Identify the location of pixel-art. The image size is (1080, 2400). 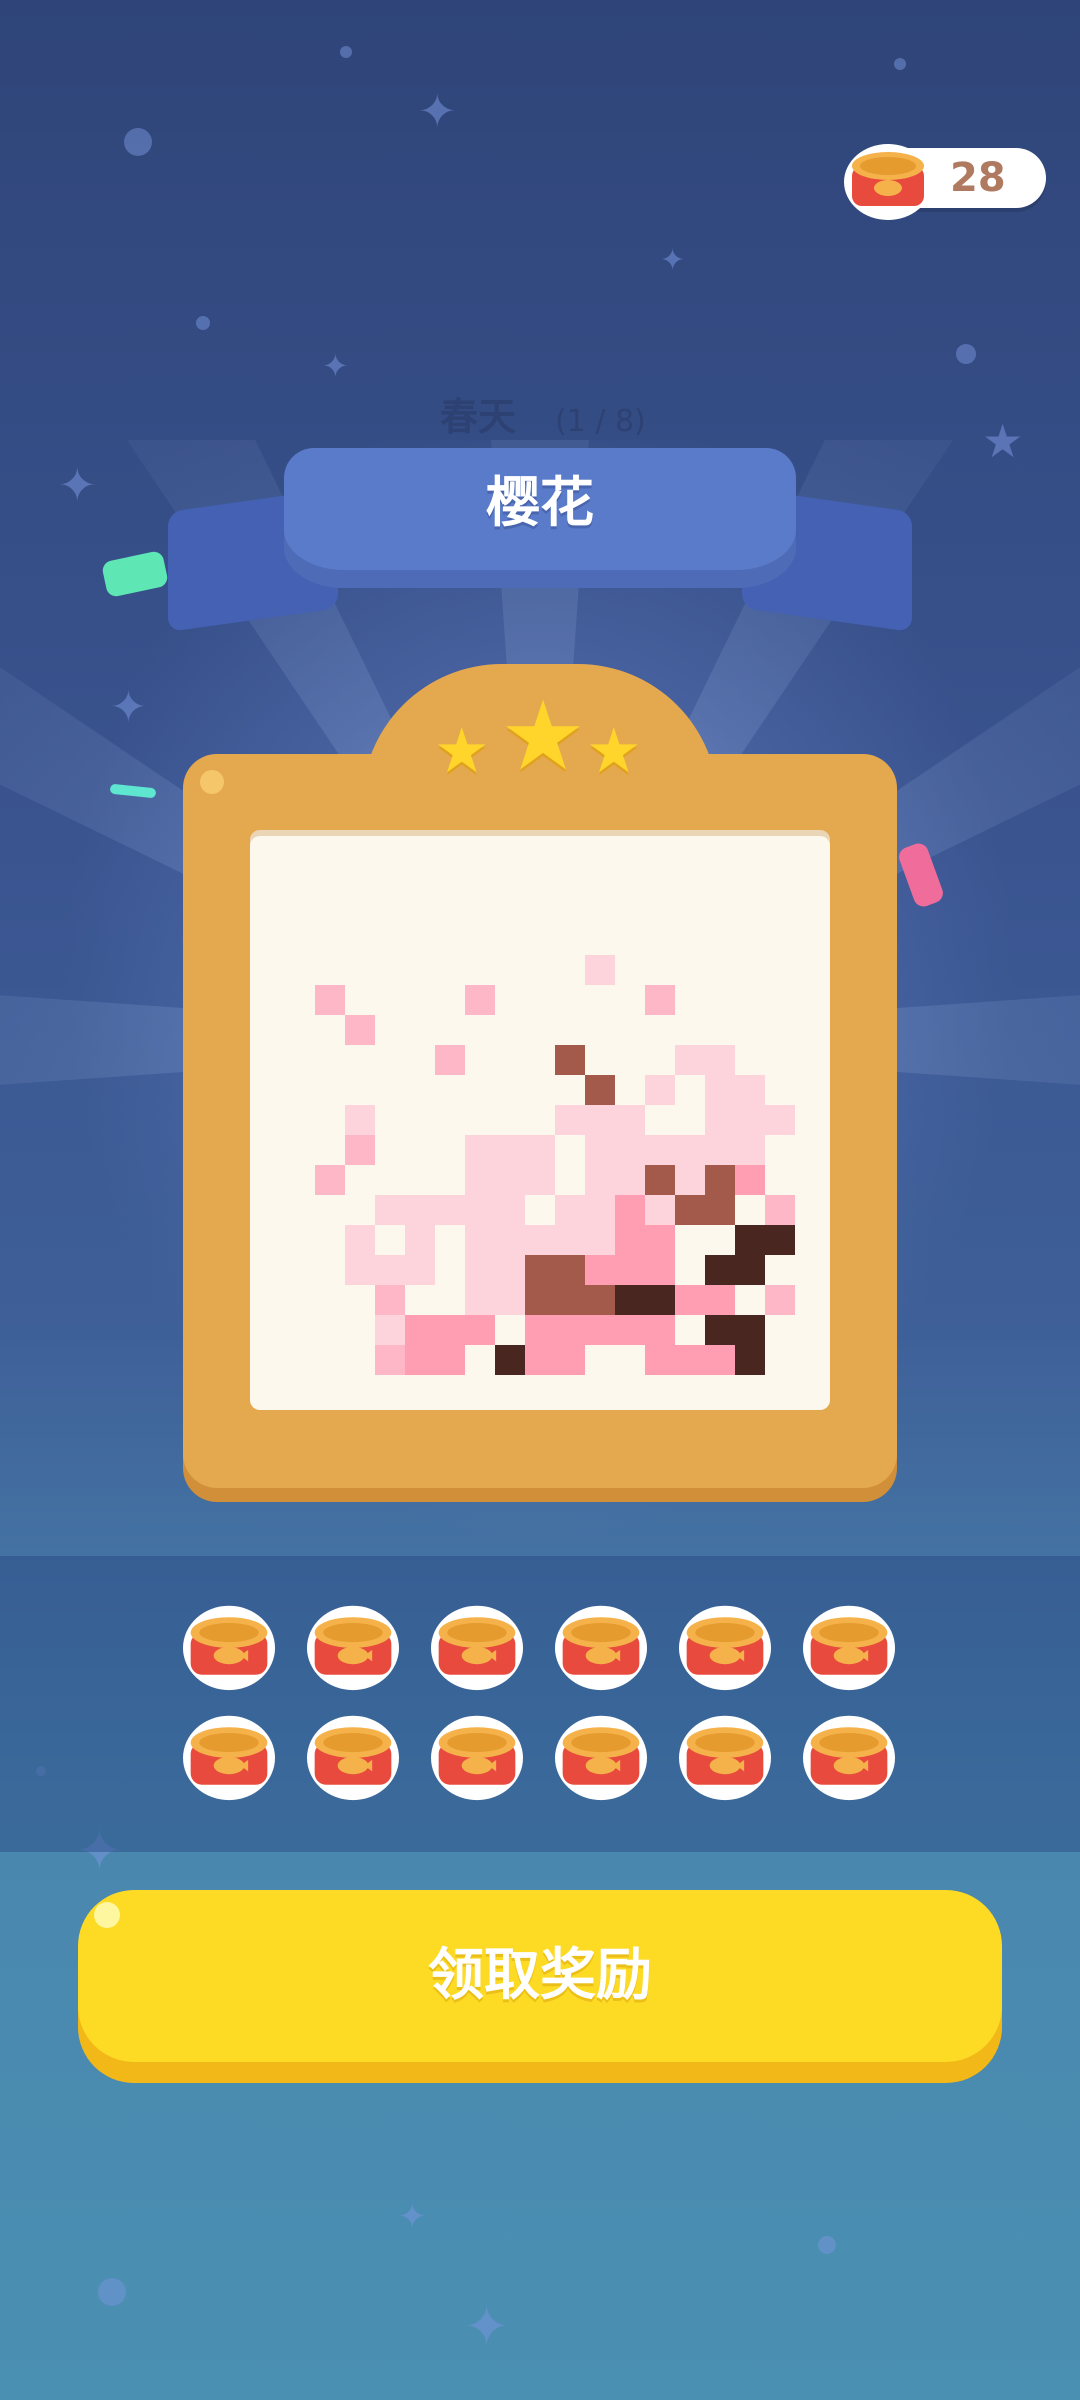
(555, 1165).